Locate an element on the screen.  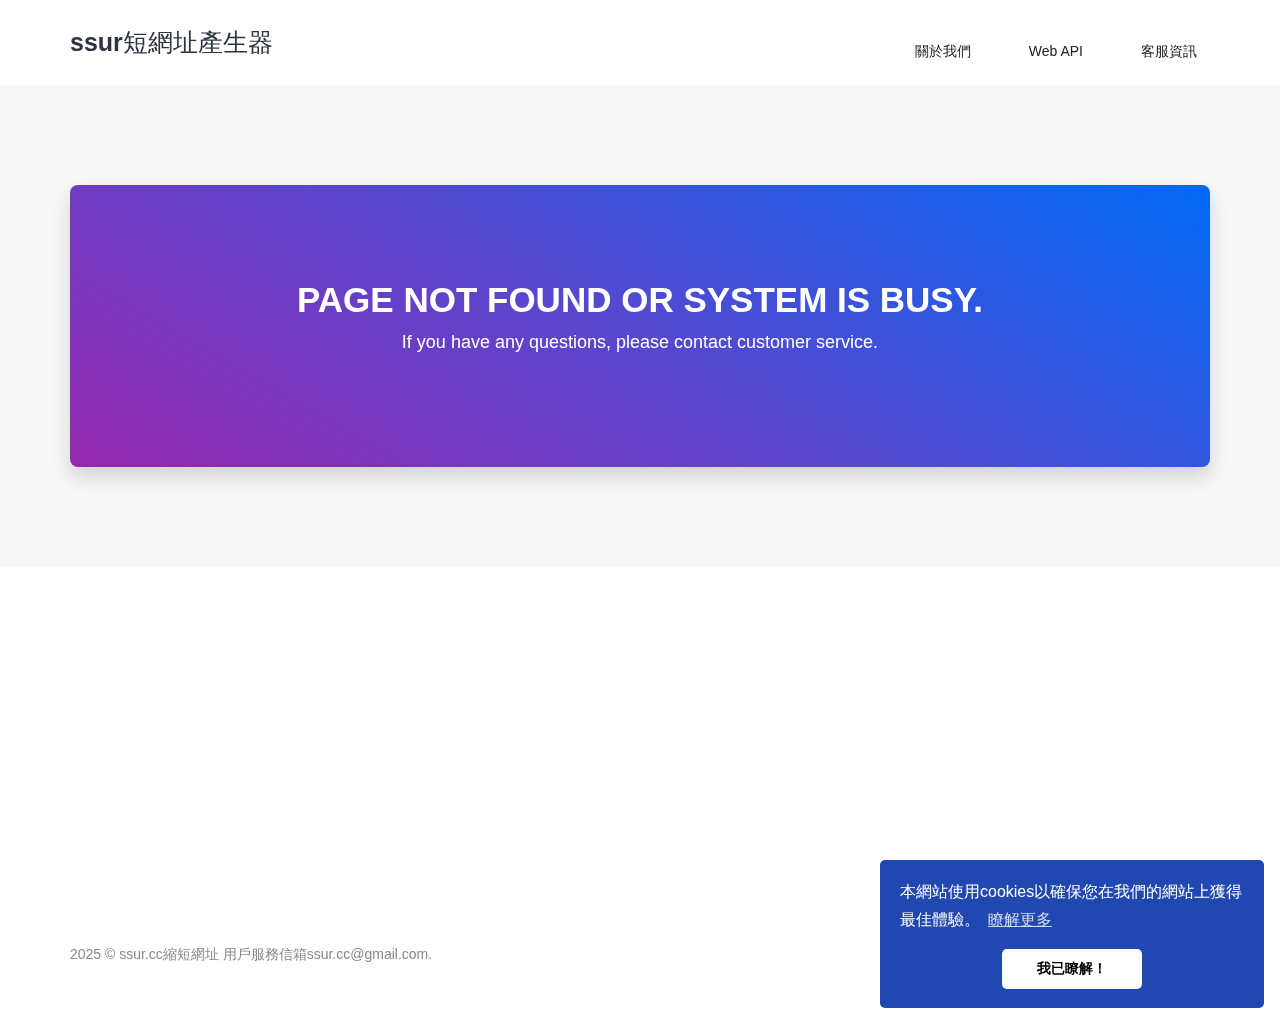
error-title: PAGE NOT FOUND OR SYSTEM IS BUSY. is located at coordinates (640, 299).